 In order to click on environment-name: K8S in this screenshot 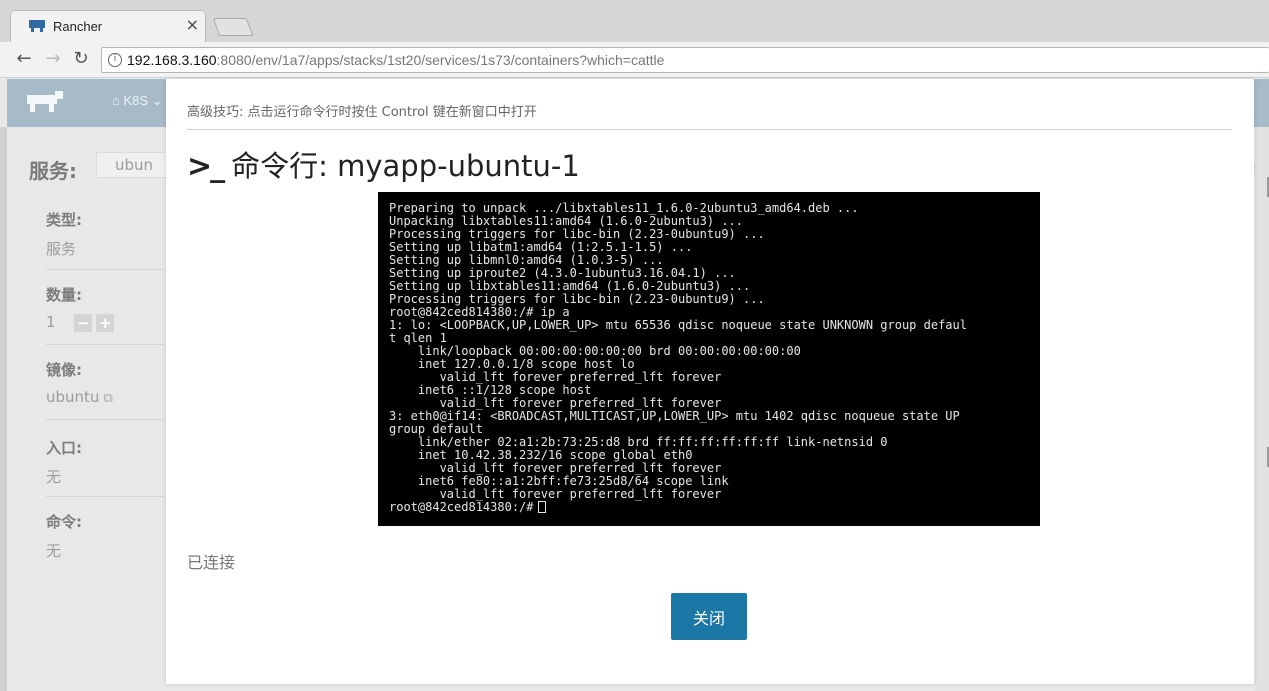, I will do `click(136, 100)`.